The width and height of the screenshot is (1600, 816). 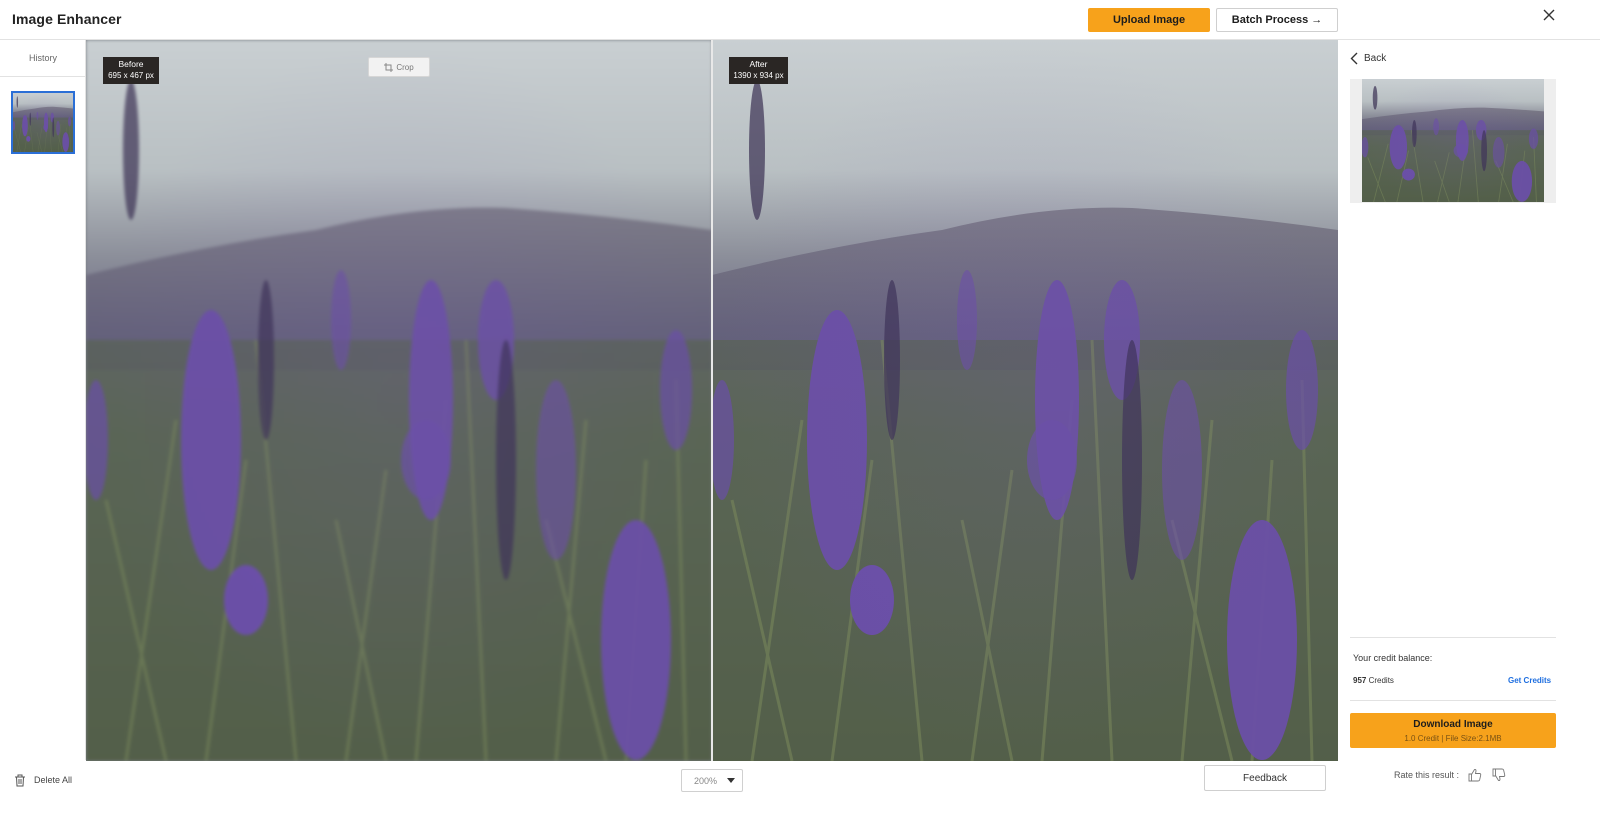 I want to click on credit-unit: Credits, so click(x=1381, y=680).